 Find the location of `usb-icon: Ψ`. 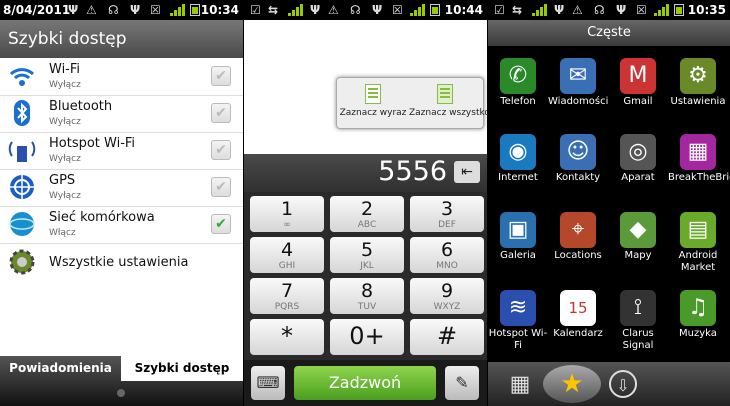

usb-icon: Ψ is located at coordinates (377, 10).